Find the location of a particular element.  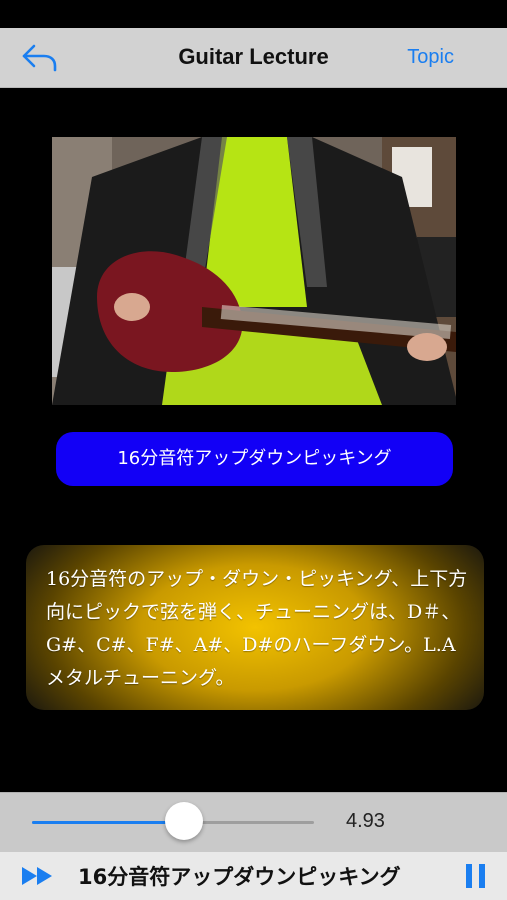

status-bar is located at coordinates (253, 14).